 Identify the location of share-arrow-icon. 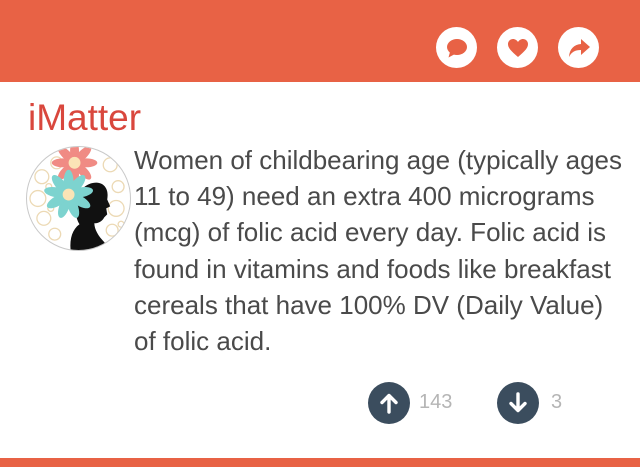
(579, 47).